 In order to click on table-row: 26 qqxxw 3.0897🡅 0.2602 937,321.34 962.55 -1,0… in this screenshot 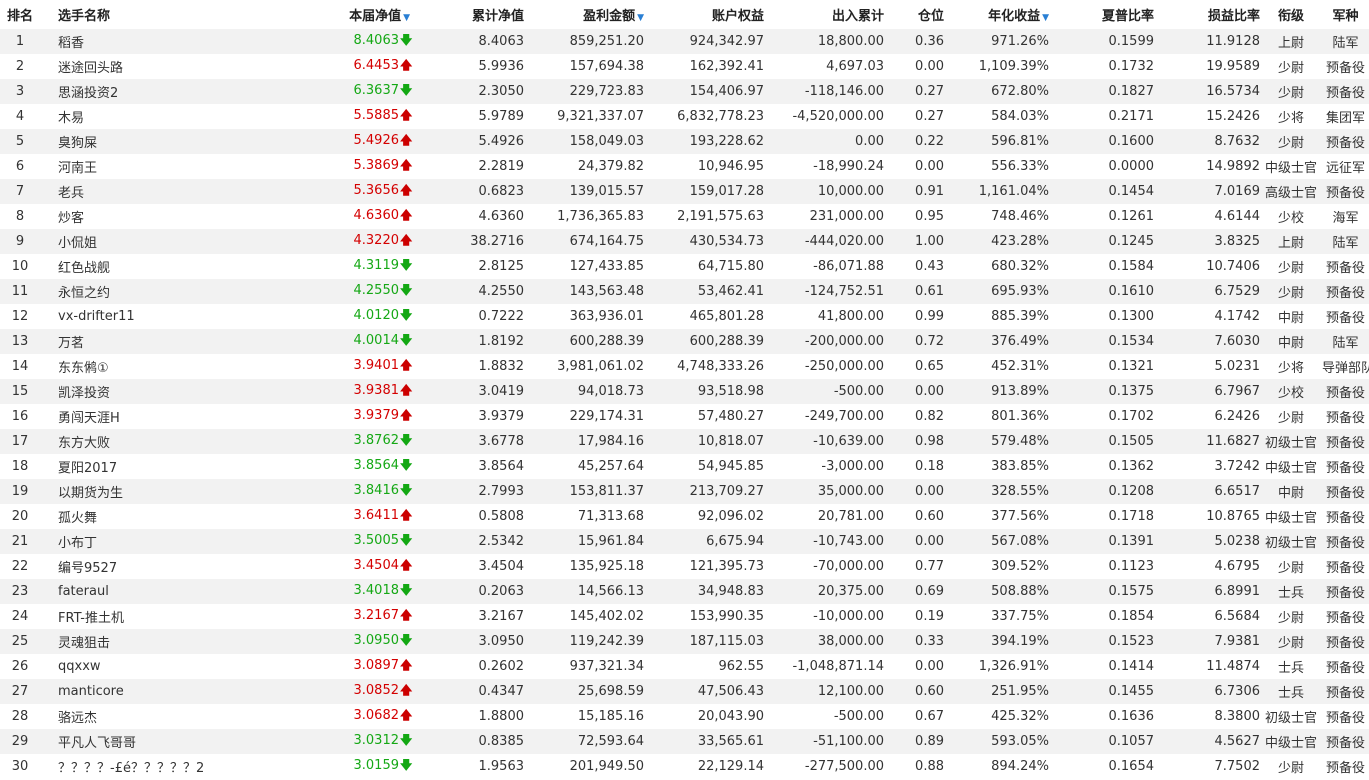, I will do `click(684, 666)`.